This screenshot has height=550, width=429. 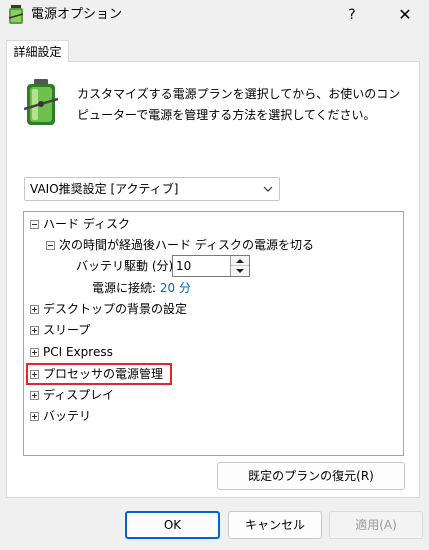 I want to click on tree-item-hard-disk: ハード ディスク, so click(x=80, y=224).